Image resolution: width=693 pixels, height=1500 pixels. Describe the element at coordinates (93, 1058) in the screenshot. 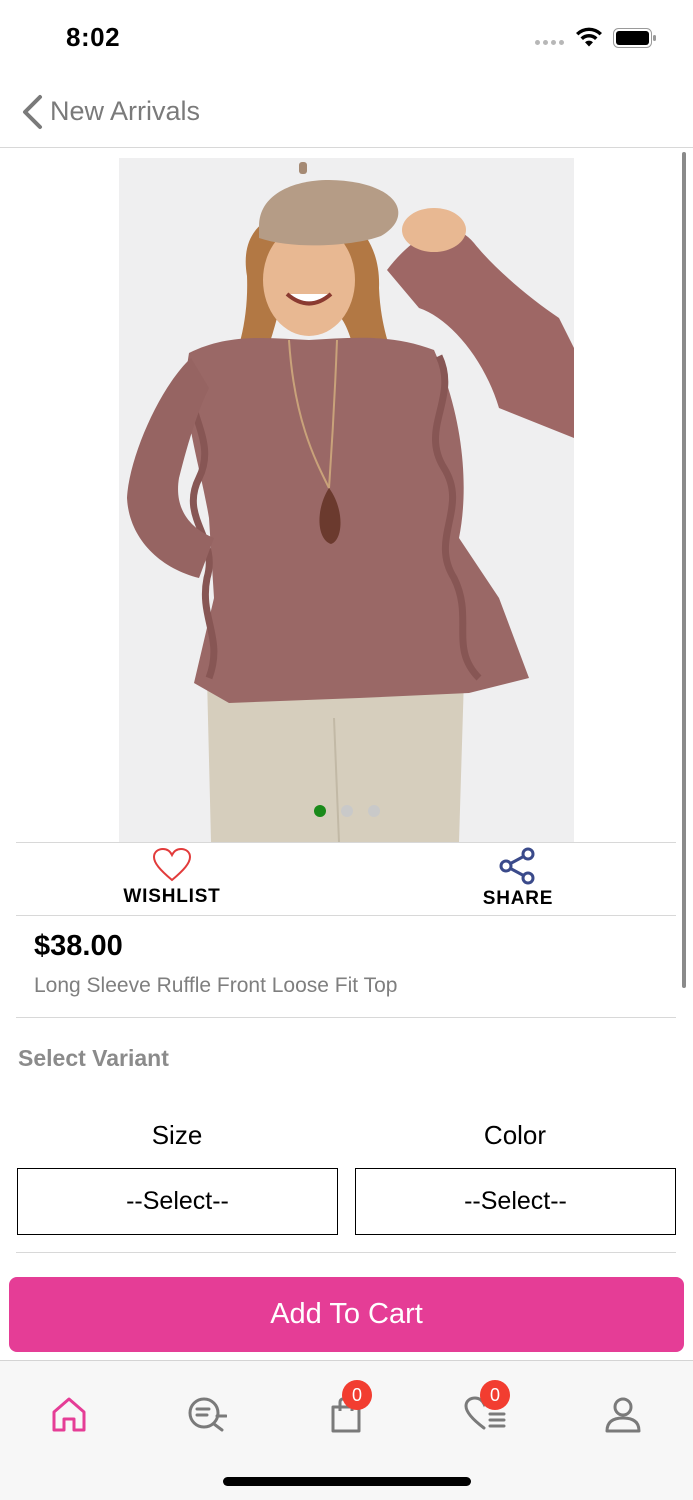

I see `variant-section-title: Select Variant` at that location.